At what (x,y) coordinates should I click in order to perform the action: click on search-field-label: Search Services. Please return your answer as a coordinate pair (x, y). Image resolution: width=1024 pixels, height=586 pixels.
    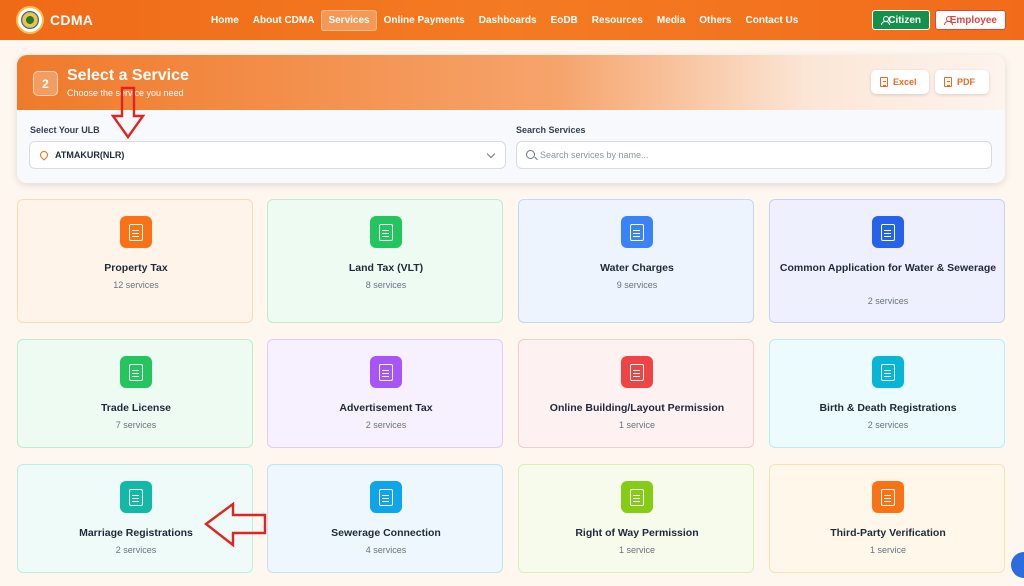
    Looking at the image, I should click on (551, 130).